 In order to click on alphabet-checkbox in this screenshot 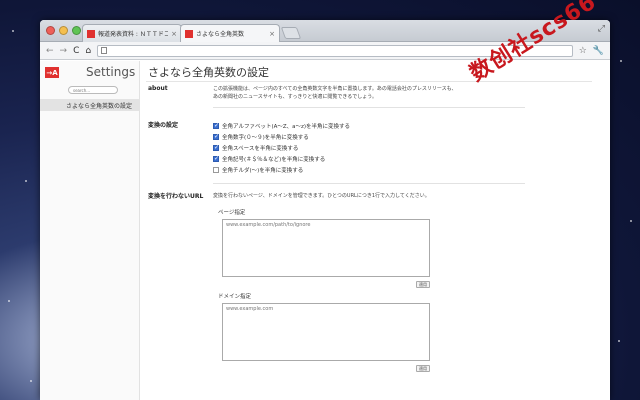, I will do `click(216, 125)`.